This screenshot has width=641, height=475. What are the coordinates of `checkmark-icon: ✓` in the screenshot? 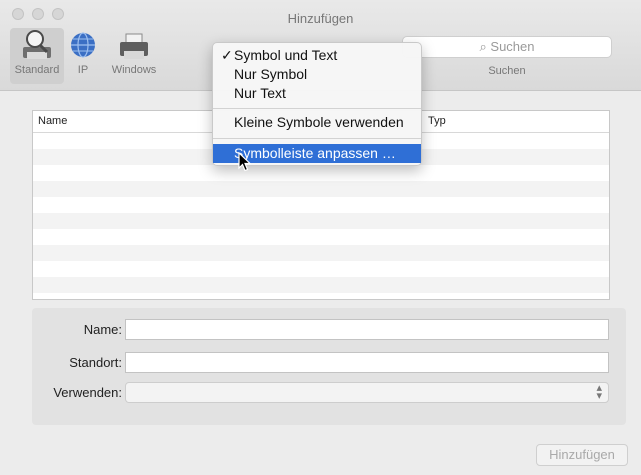 It's located at (227, 55).